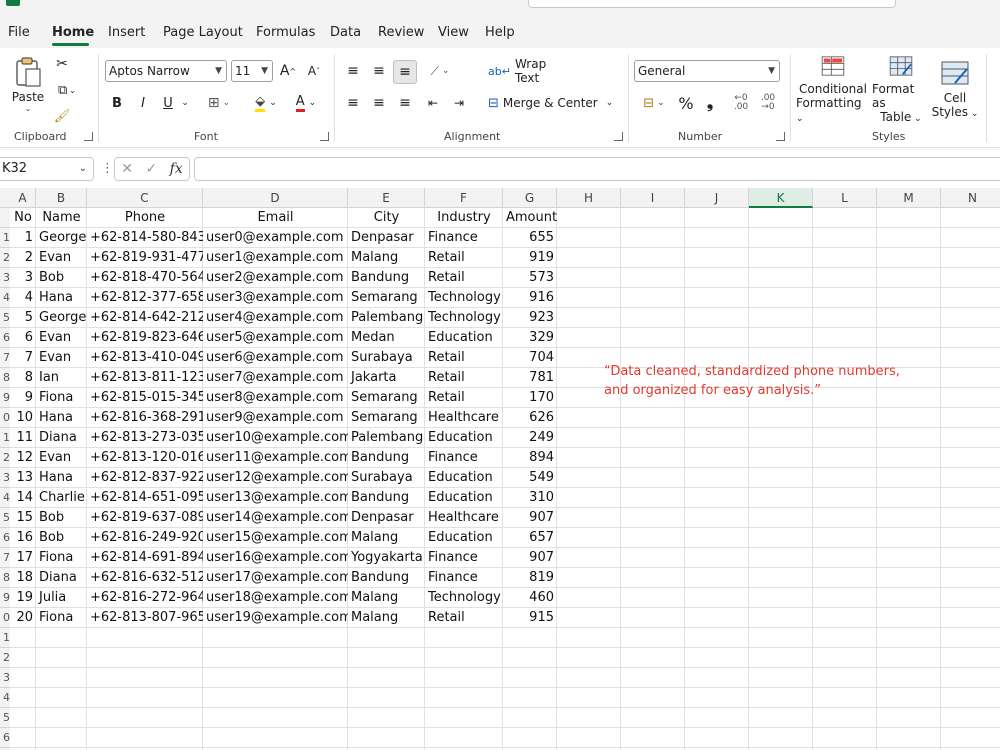 Image resolution: width=1000 pixels, height=750 pixels. Describe the element at coordinates (530, 238) in the screenshot. I see `table-cell: 655` at that location.